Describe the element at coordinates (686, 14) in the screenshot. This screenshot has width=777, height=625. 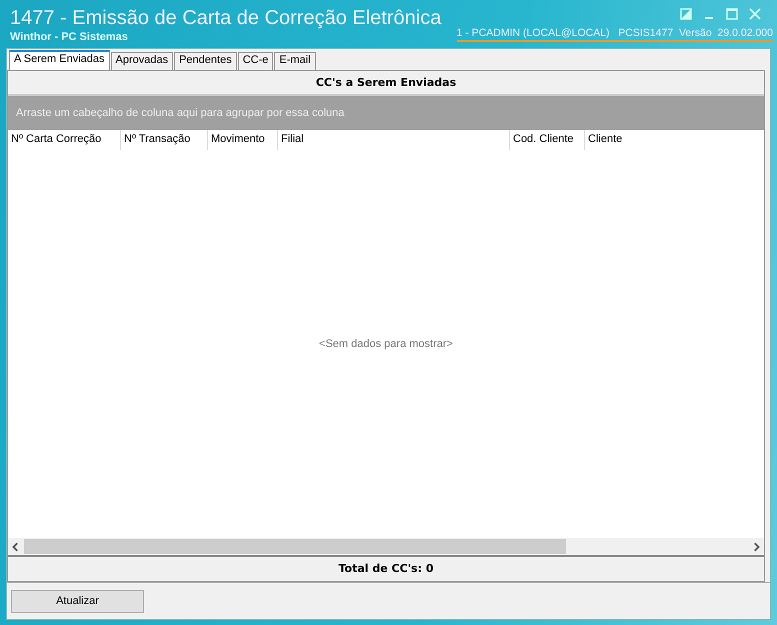
I see `theme-icon` at that location.